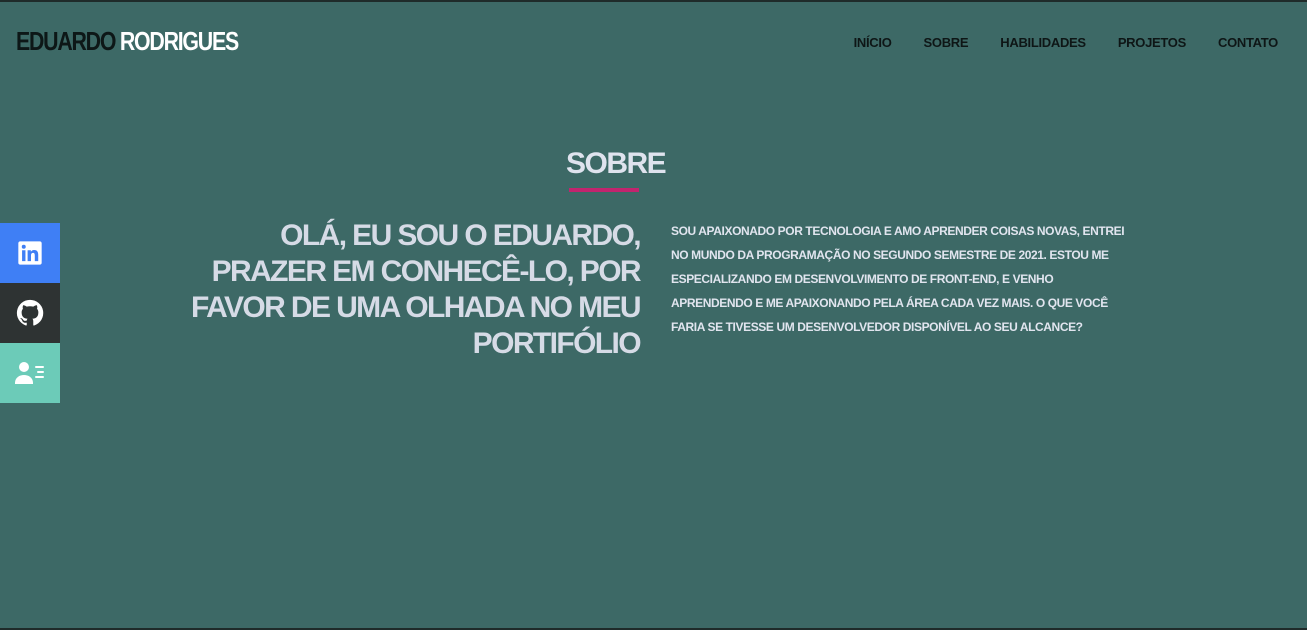 This screenshot has height=630, width=1307. I want to click on nav-item-habilidades: HABILIDADES, so click(1043, 43).